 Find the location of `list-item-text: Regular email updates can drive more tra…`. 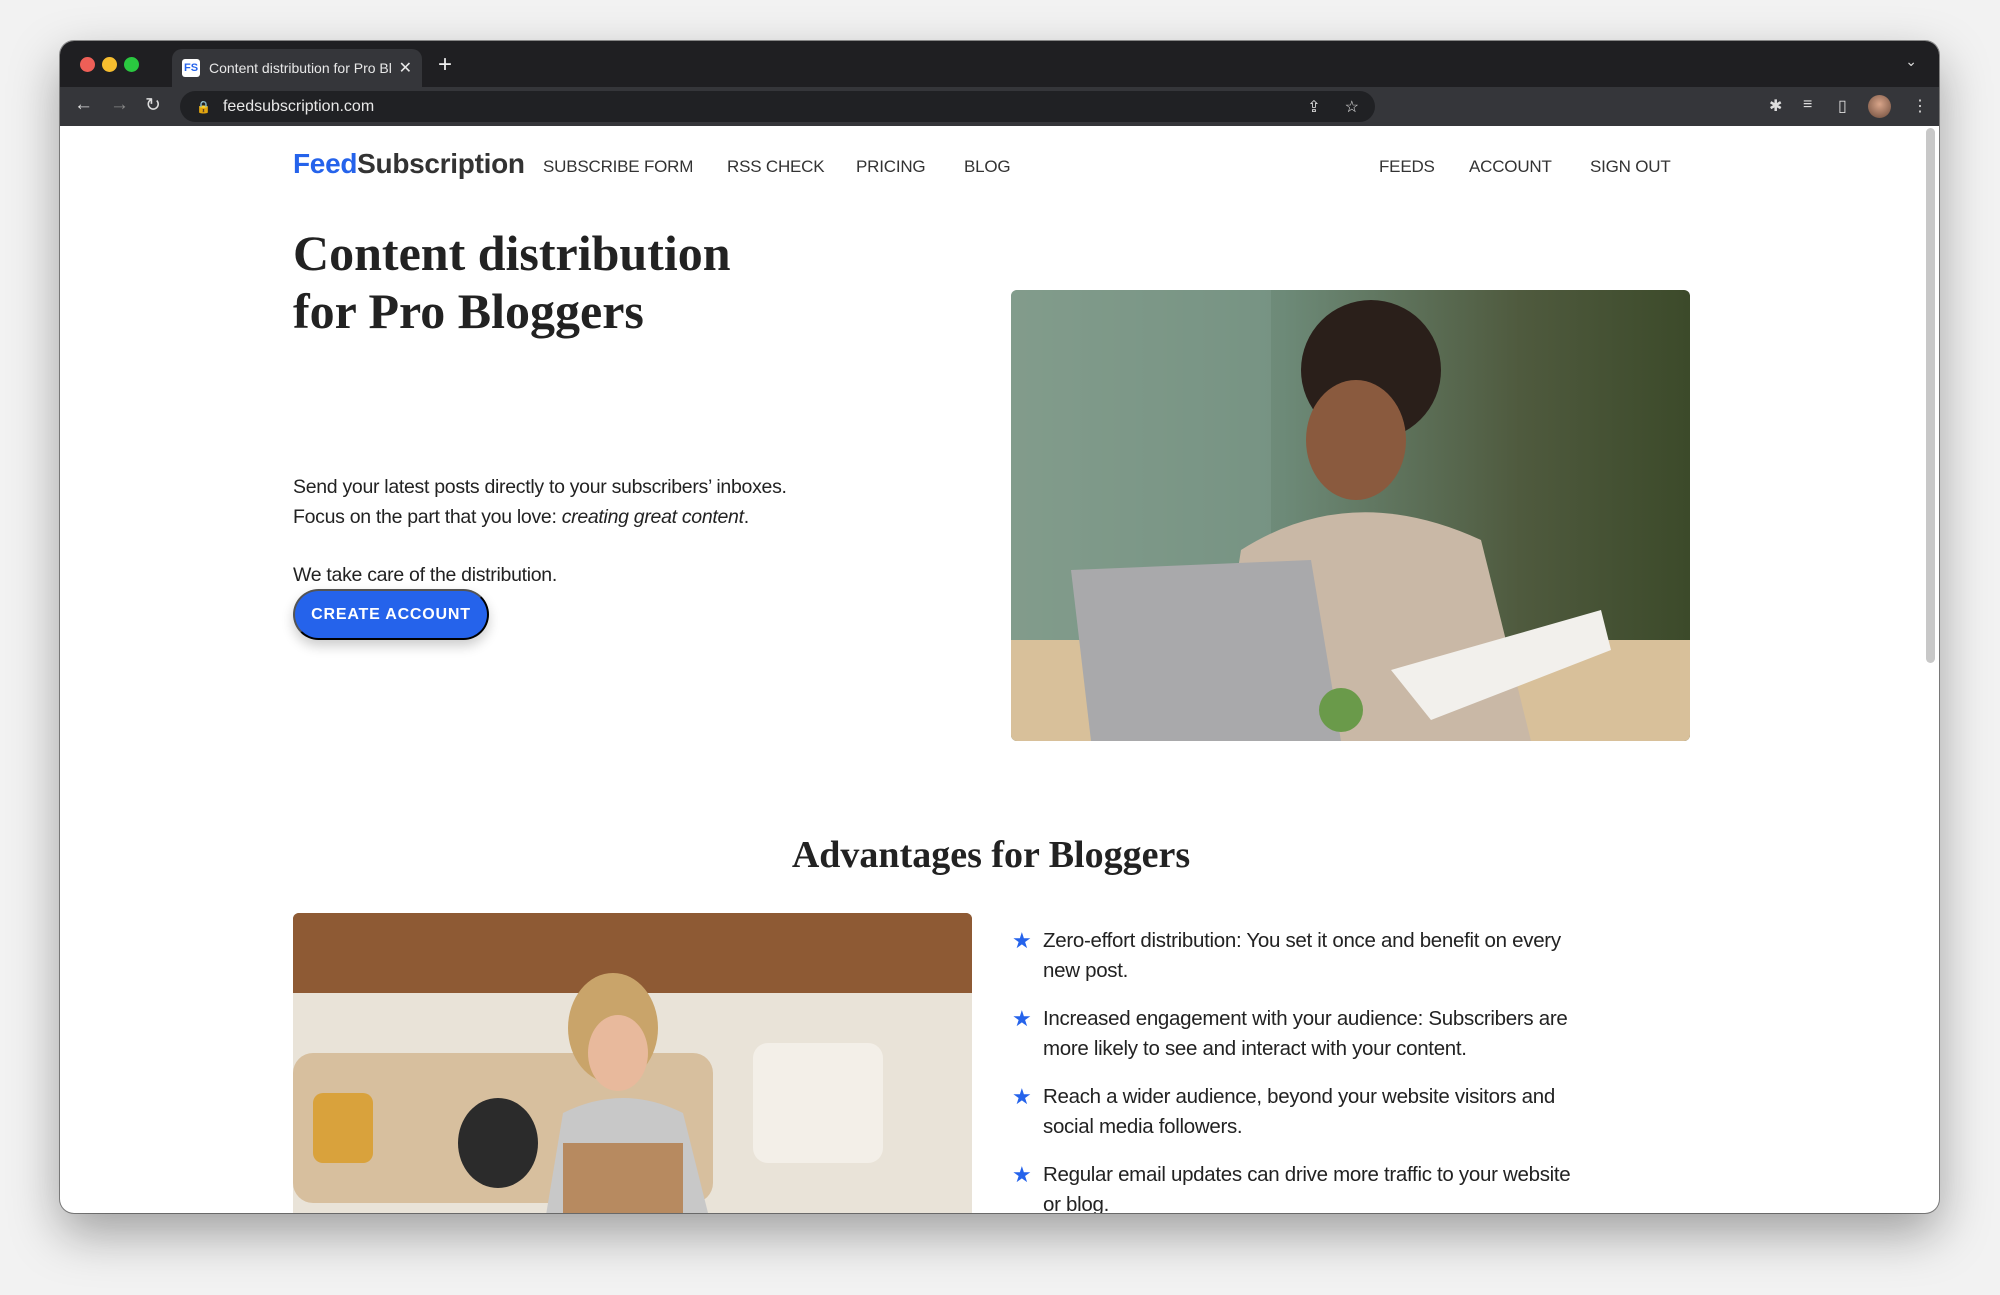

list-item-text: Regular email updates can drive more tra… is located at coordinates (1307, 1188).